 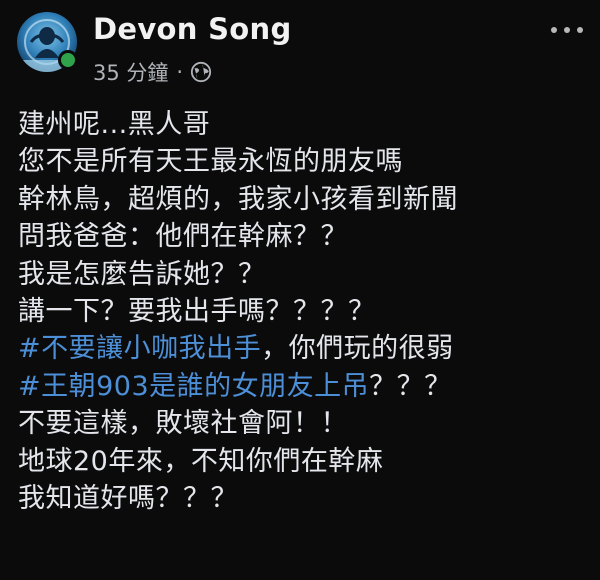 I want to click on post-line-text: ？？？, so click(x=410, y=386).